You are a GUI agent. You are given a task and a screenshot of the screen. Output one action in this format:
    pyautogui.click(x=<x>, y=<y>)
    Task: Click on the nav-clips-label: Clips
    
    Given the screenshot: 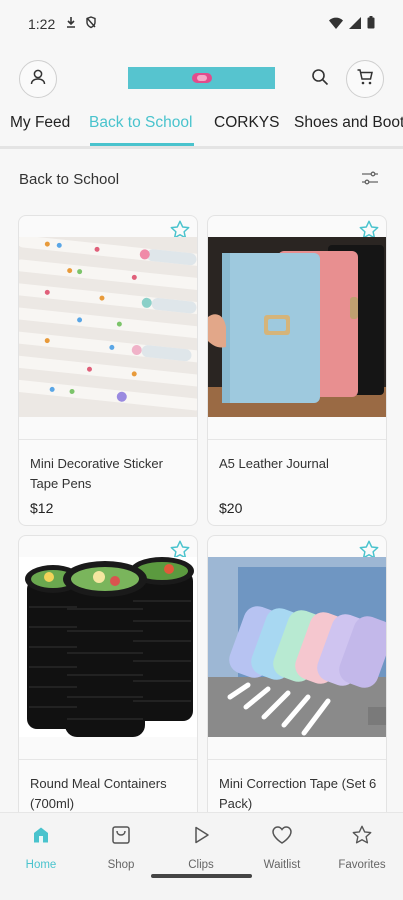 What is the action you would take?
    pyautogui.click(x=201, y=865)
    